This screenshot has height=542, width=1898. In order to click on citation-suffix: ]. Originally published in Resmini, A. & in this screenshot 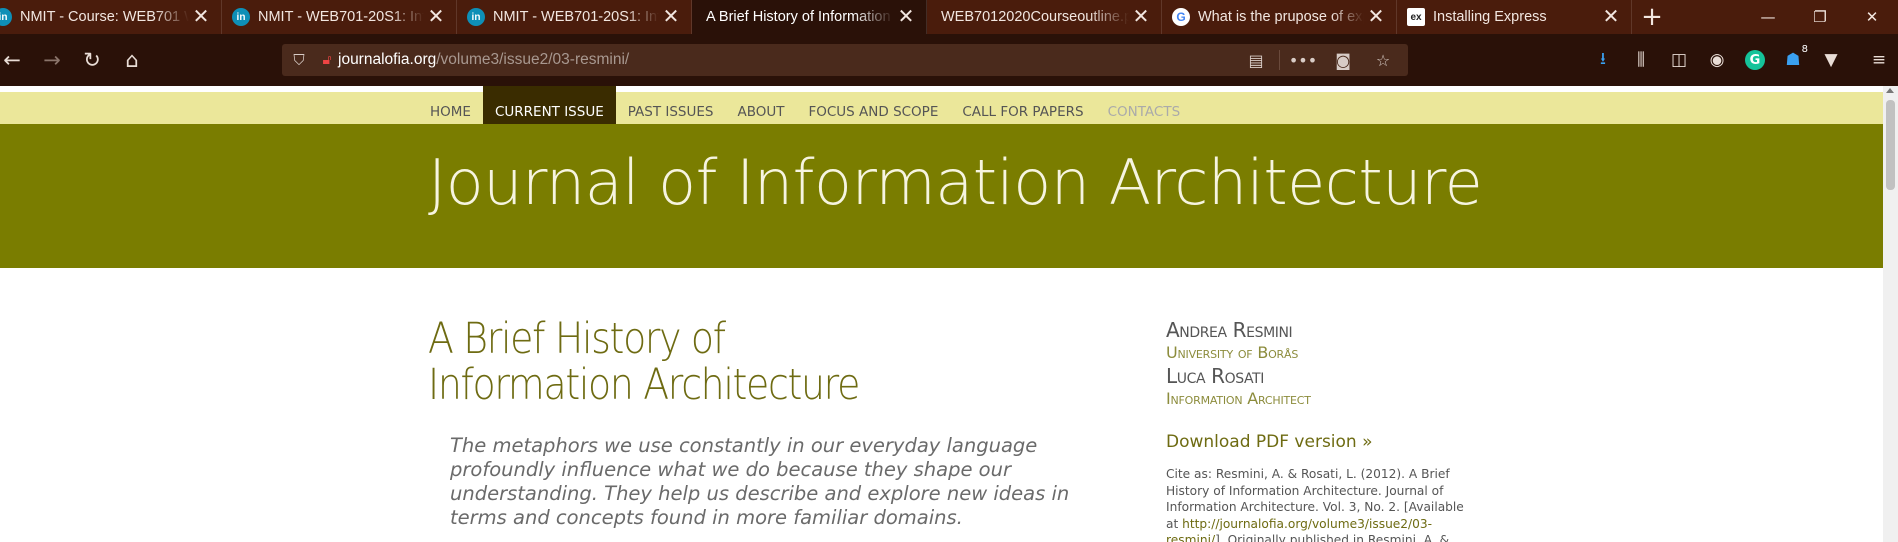, I will do `click(1332, 537)`.